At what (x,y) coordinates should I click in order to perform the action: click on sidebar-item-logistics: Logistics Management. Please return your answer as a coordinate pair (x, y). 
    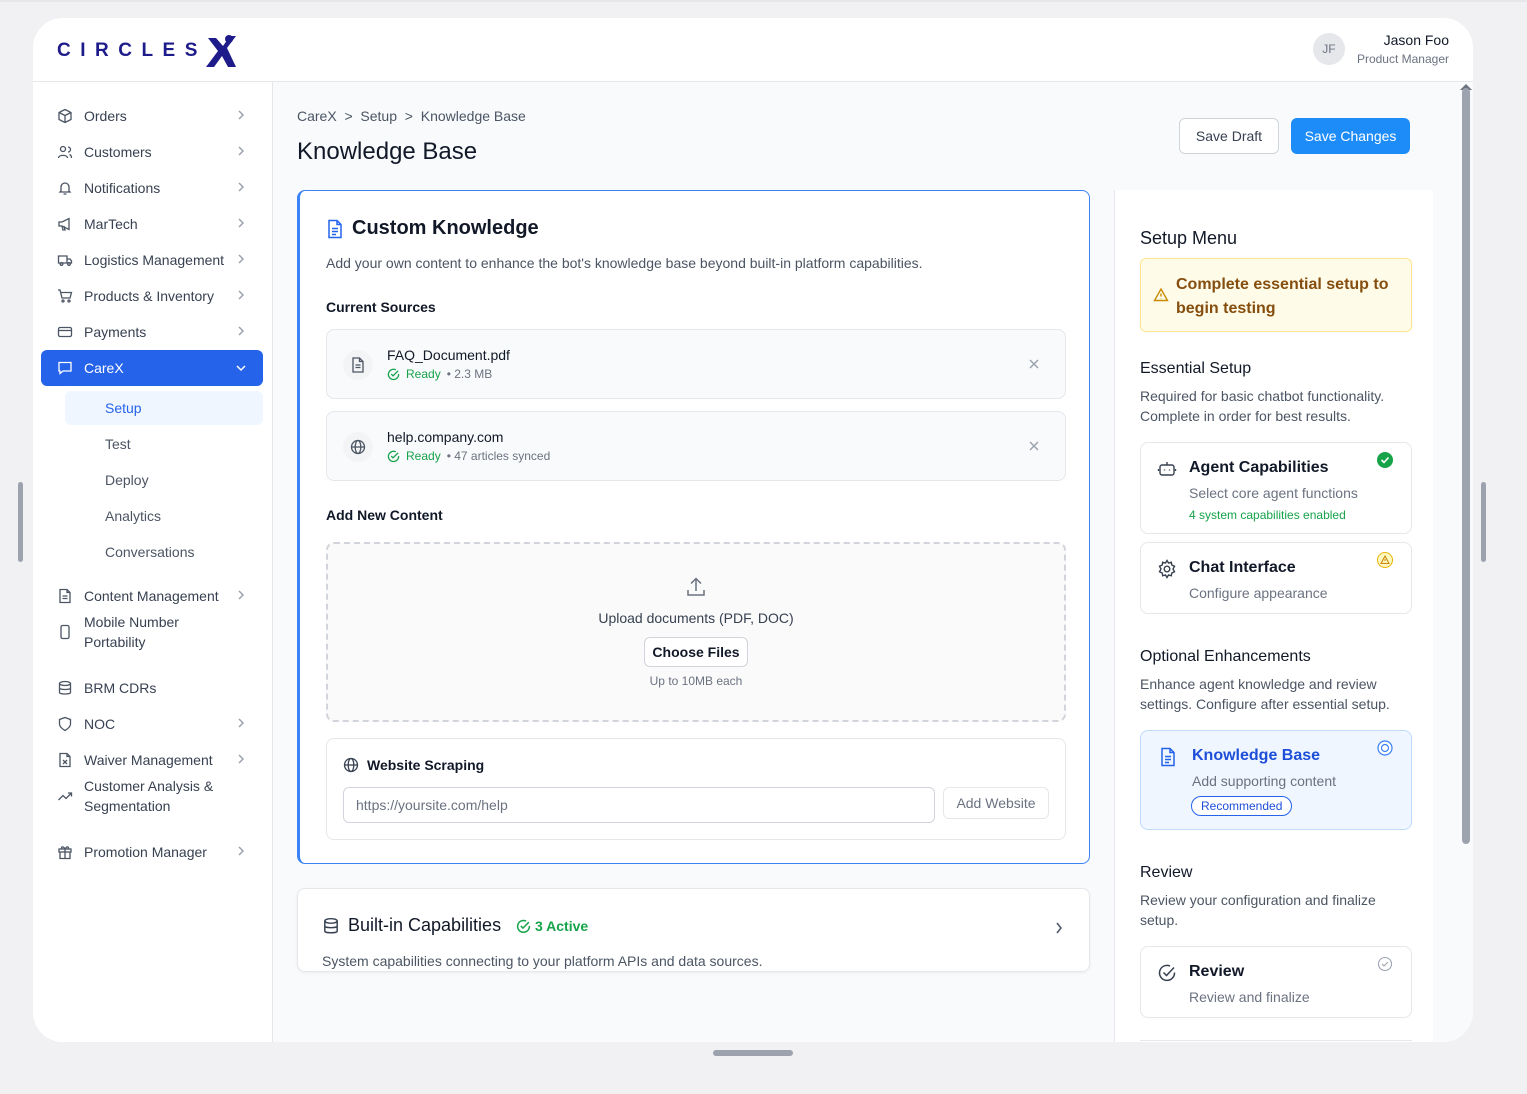
    Looking at the image, I should click on (152, 260).